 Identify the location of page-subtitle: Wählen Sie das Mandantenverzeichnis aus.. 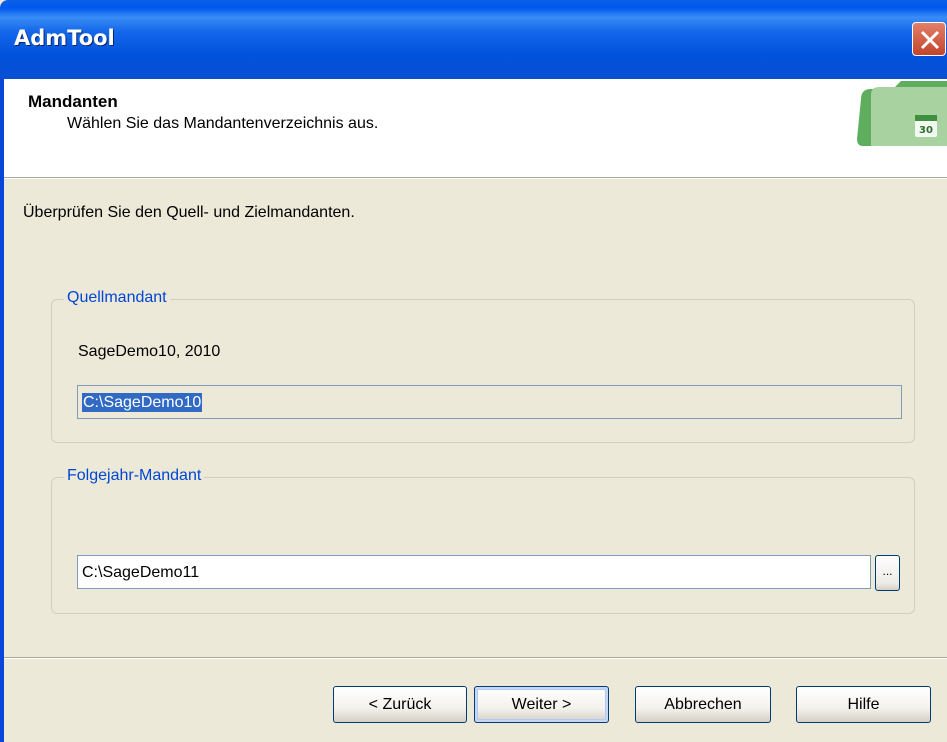
(223, 123).